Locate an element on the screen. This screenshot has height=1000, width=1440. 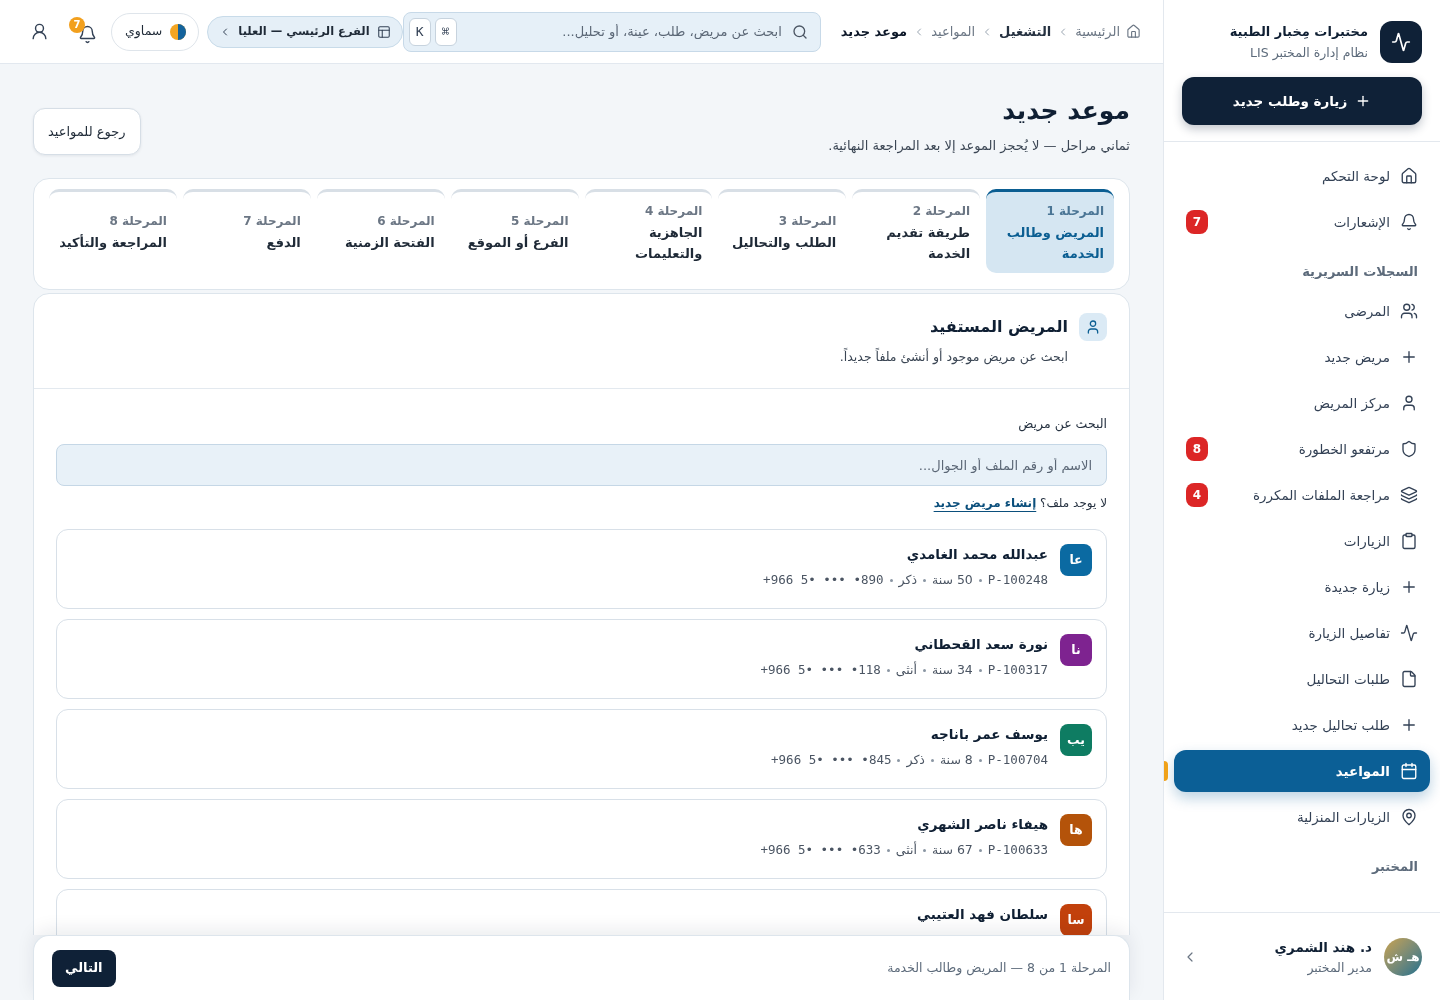
patient-phone: +966 5• ••• •890 is located at coordinates (823, 580).